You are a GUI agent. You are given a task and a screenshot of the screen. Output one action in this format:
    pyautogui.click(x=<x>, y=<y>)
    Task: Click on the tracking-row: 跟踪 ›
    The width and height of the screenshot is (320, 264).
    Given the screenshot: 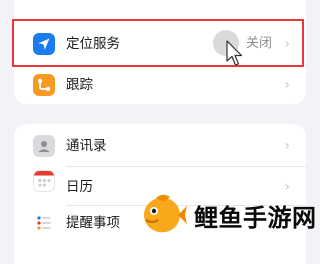 What is the action you would take?
    pyautogui.click(x=160, y=85)
    